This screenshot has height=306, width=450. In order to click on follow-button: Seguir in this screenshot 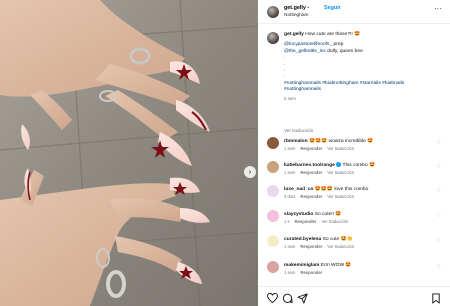, I will do `click(332, 8)`.